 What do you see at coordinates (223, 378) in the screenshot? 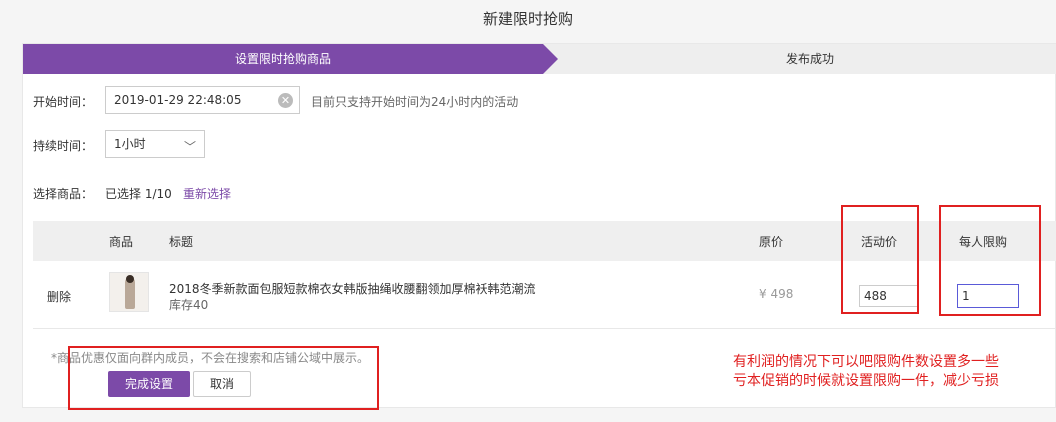
I see `highlight-box-buttons` at bounding box center [223, 378].